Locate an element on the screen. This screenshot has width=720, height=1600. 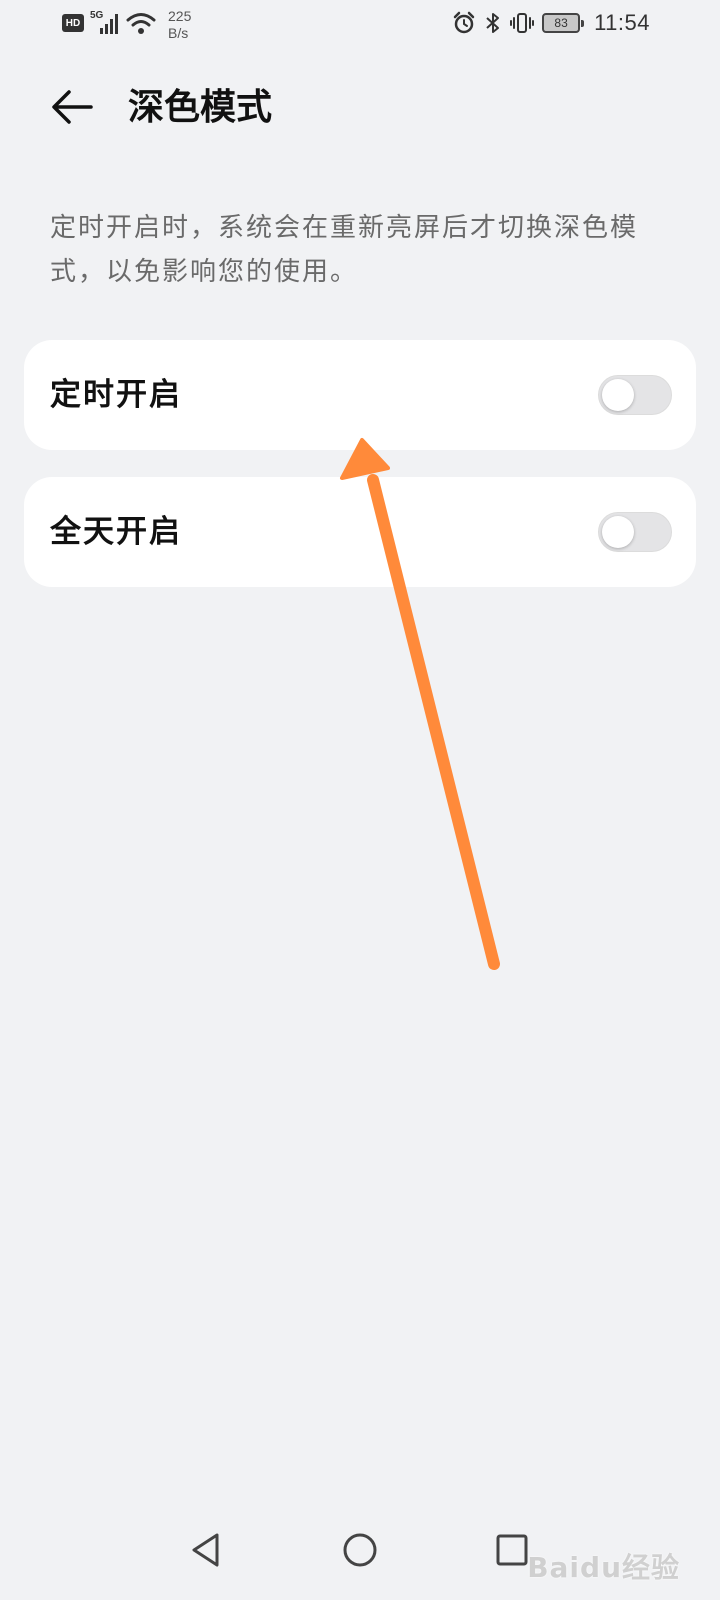
cellular-signal-icon: 5G is located at coordinates (105, 23).